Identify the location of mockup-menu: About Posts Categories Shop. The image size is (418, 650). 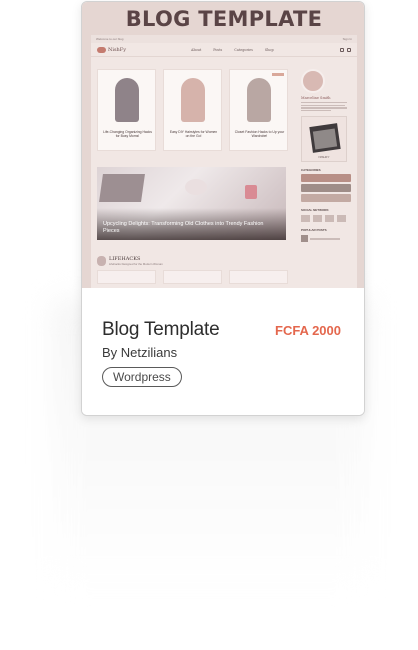
(232, 50).